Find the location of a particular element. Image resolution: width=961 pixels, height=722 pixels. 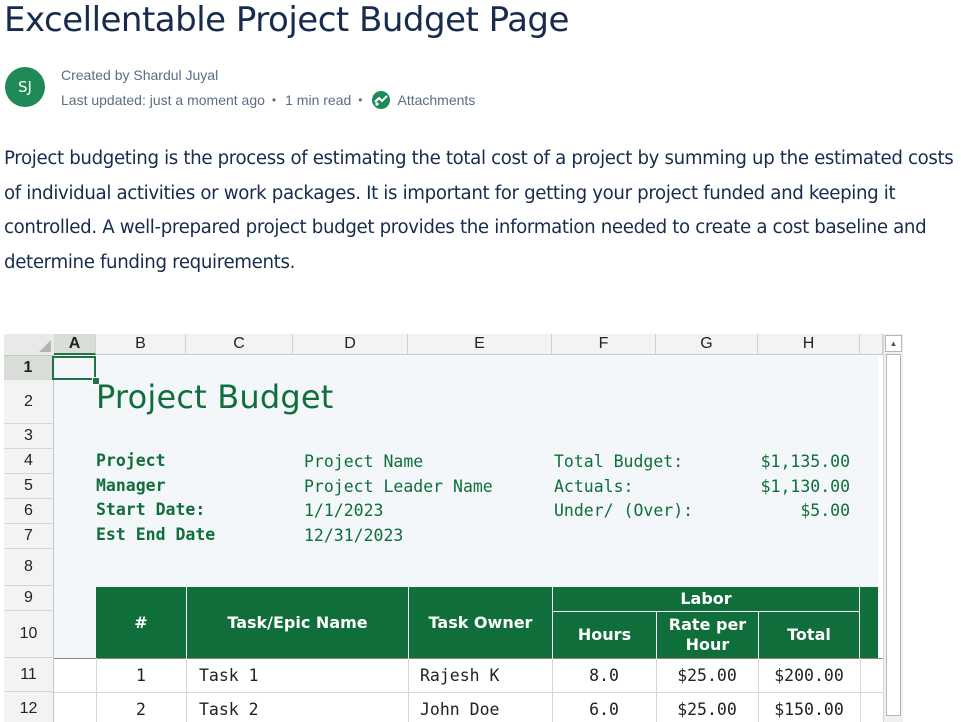

row-header-12: 12 is located at coordinates (29, 707).